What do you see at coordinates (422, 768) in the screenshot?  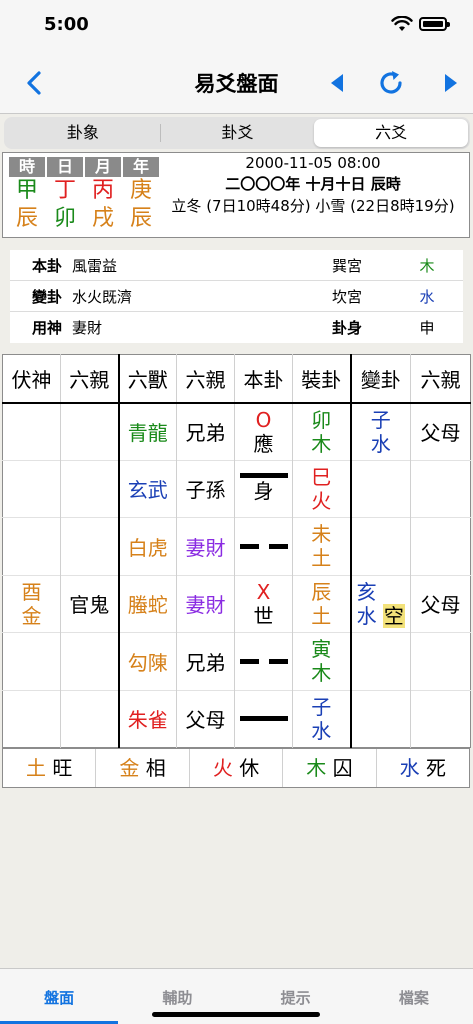 I see `element-state: 水 死` at bounding box center [422, 768].